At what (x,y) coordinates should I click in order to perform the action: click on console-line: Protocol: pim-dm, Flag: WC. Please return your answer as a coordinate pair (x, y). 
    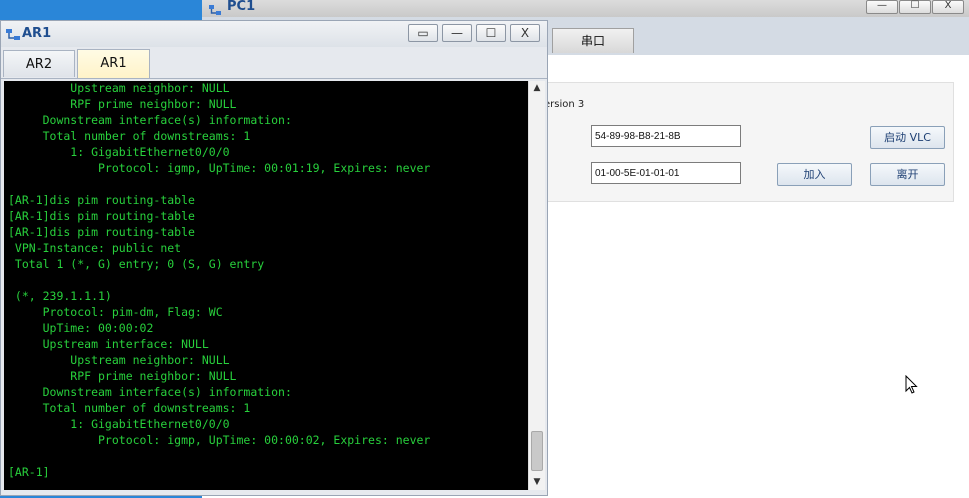
    Looking at the image, I should click on (115, 312).